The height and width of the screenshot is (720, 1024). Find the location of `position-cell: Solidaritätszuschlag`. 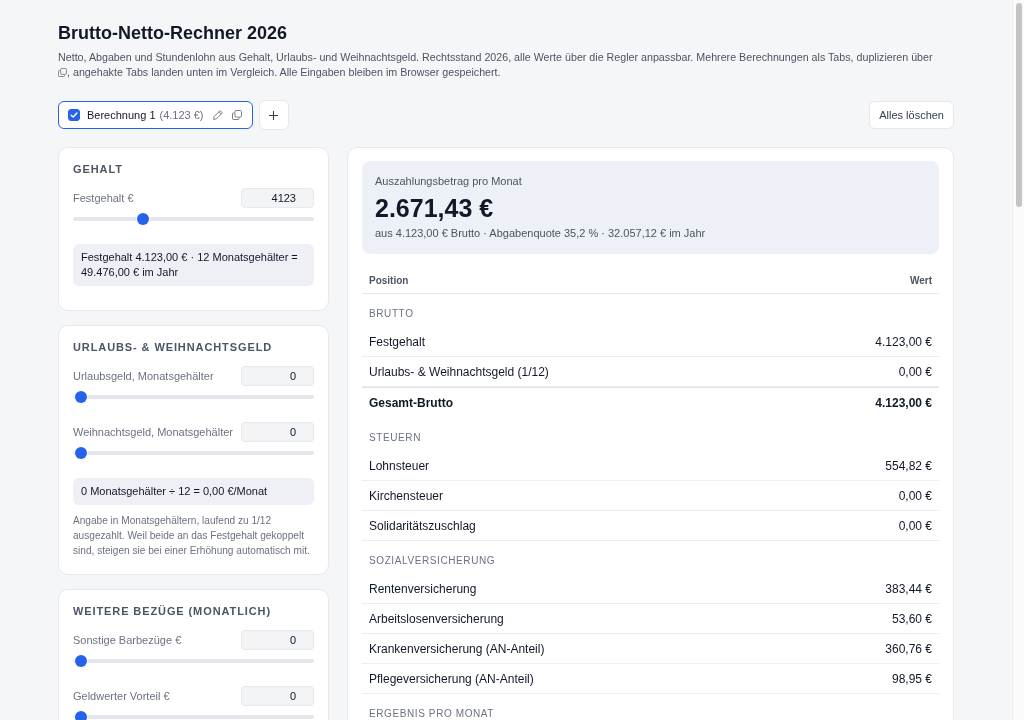

position-cell: Solidaritätszuschlag is located at coordinates (422, 525).